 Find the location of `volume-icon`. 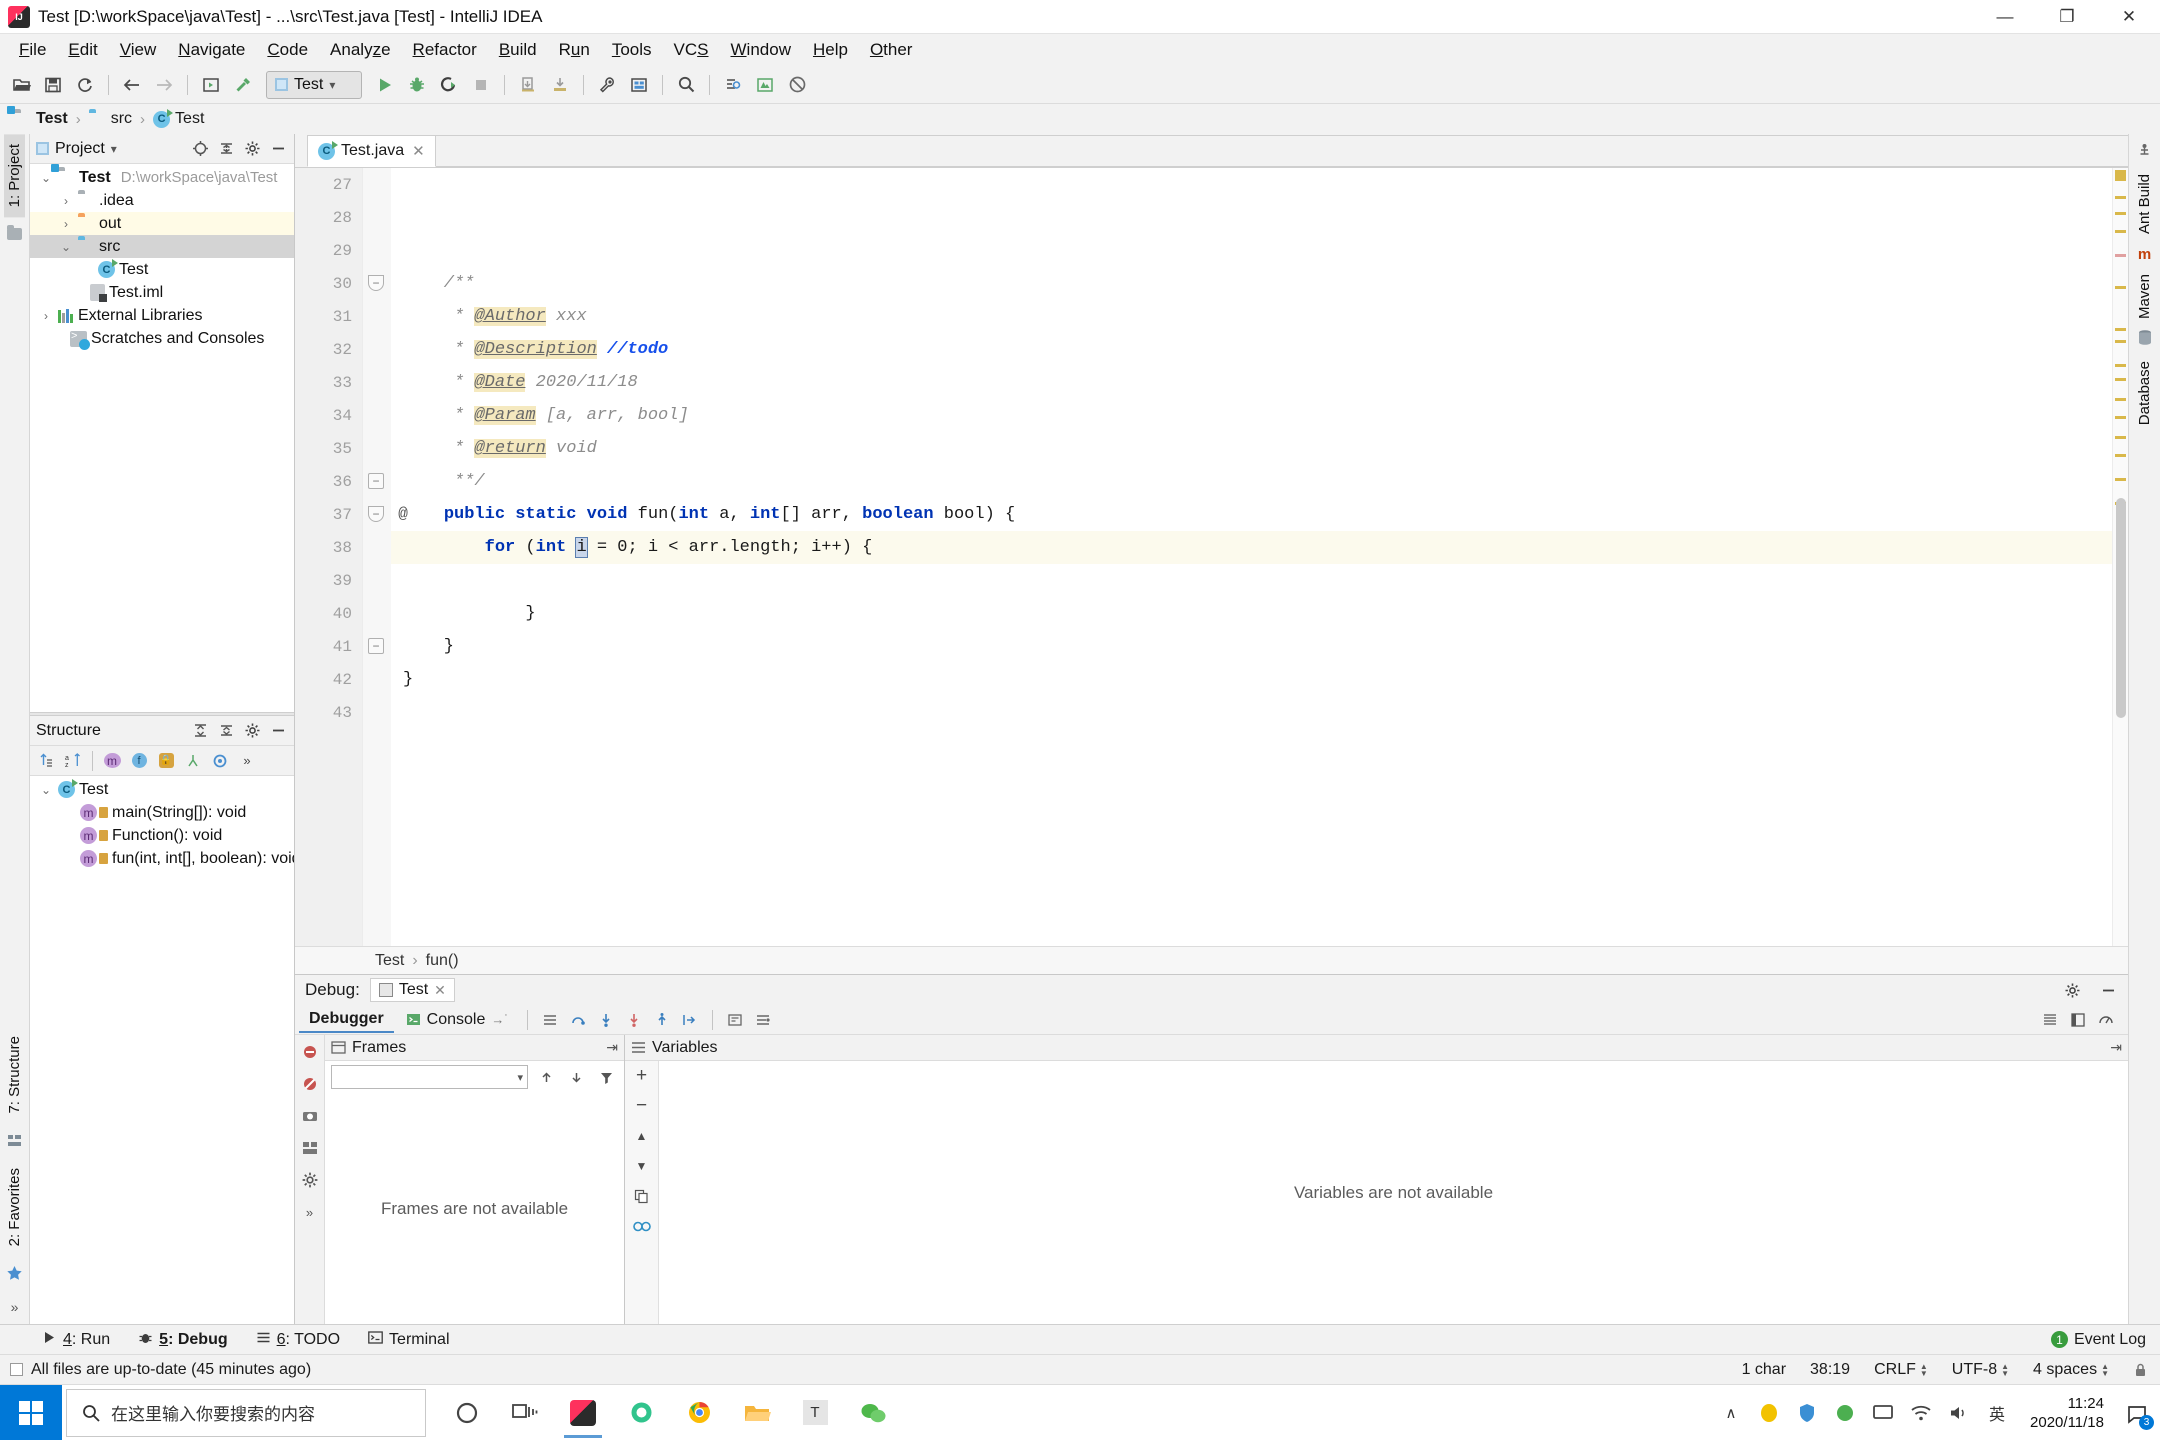

volume-icon is located at coordinates (1959, 1413).